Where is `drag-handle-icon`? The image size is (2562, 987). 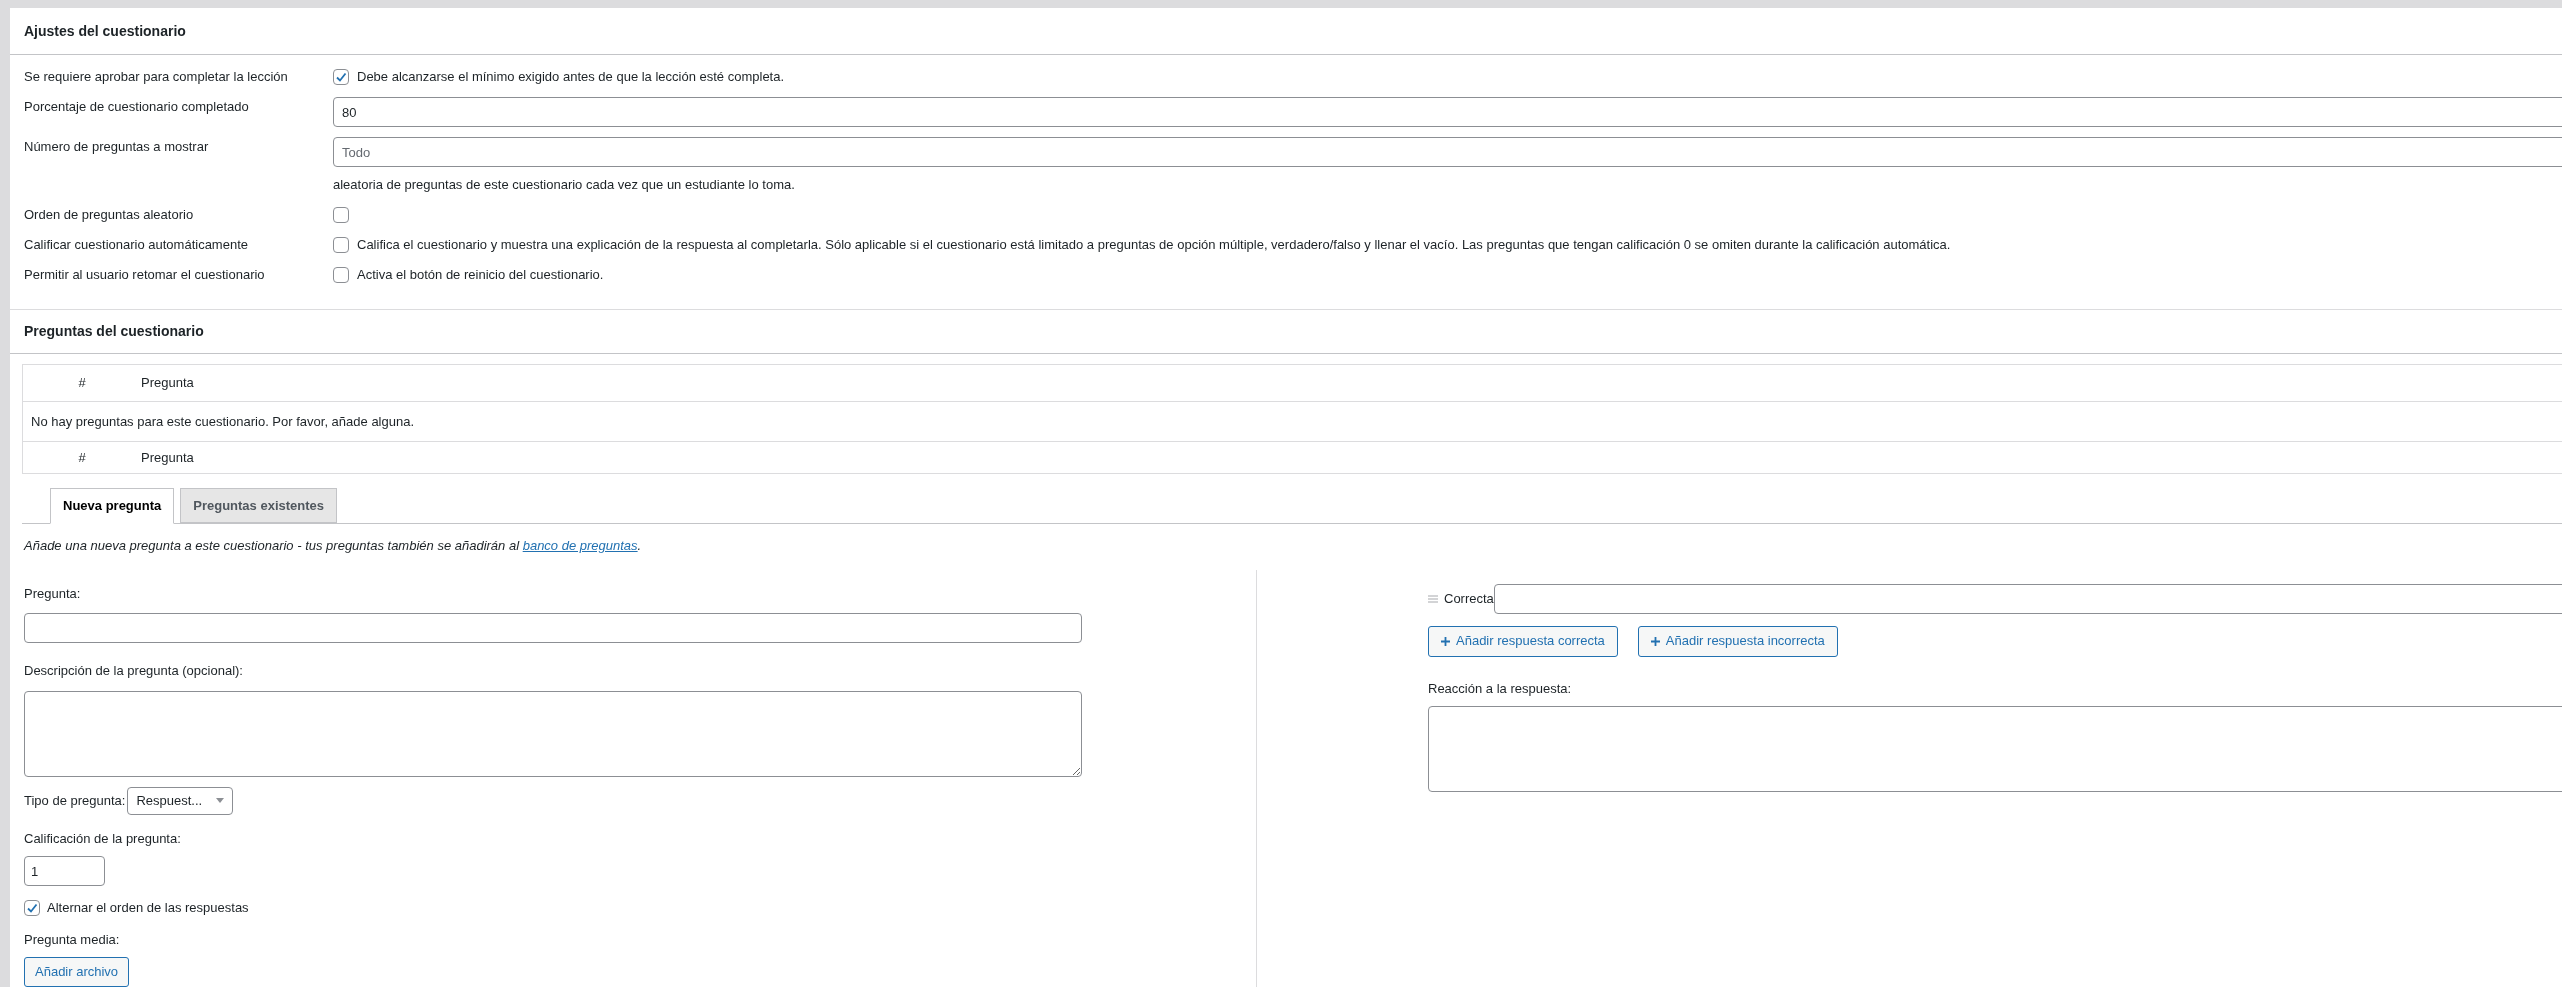
drag-handle-icon is located at coordinates (1433, 598).